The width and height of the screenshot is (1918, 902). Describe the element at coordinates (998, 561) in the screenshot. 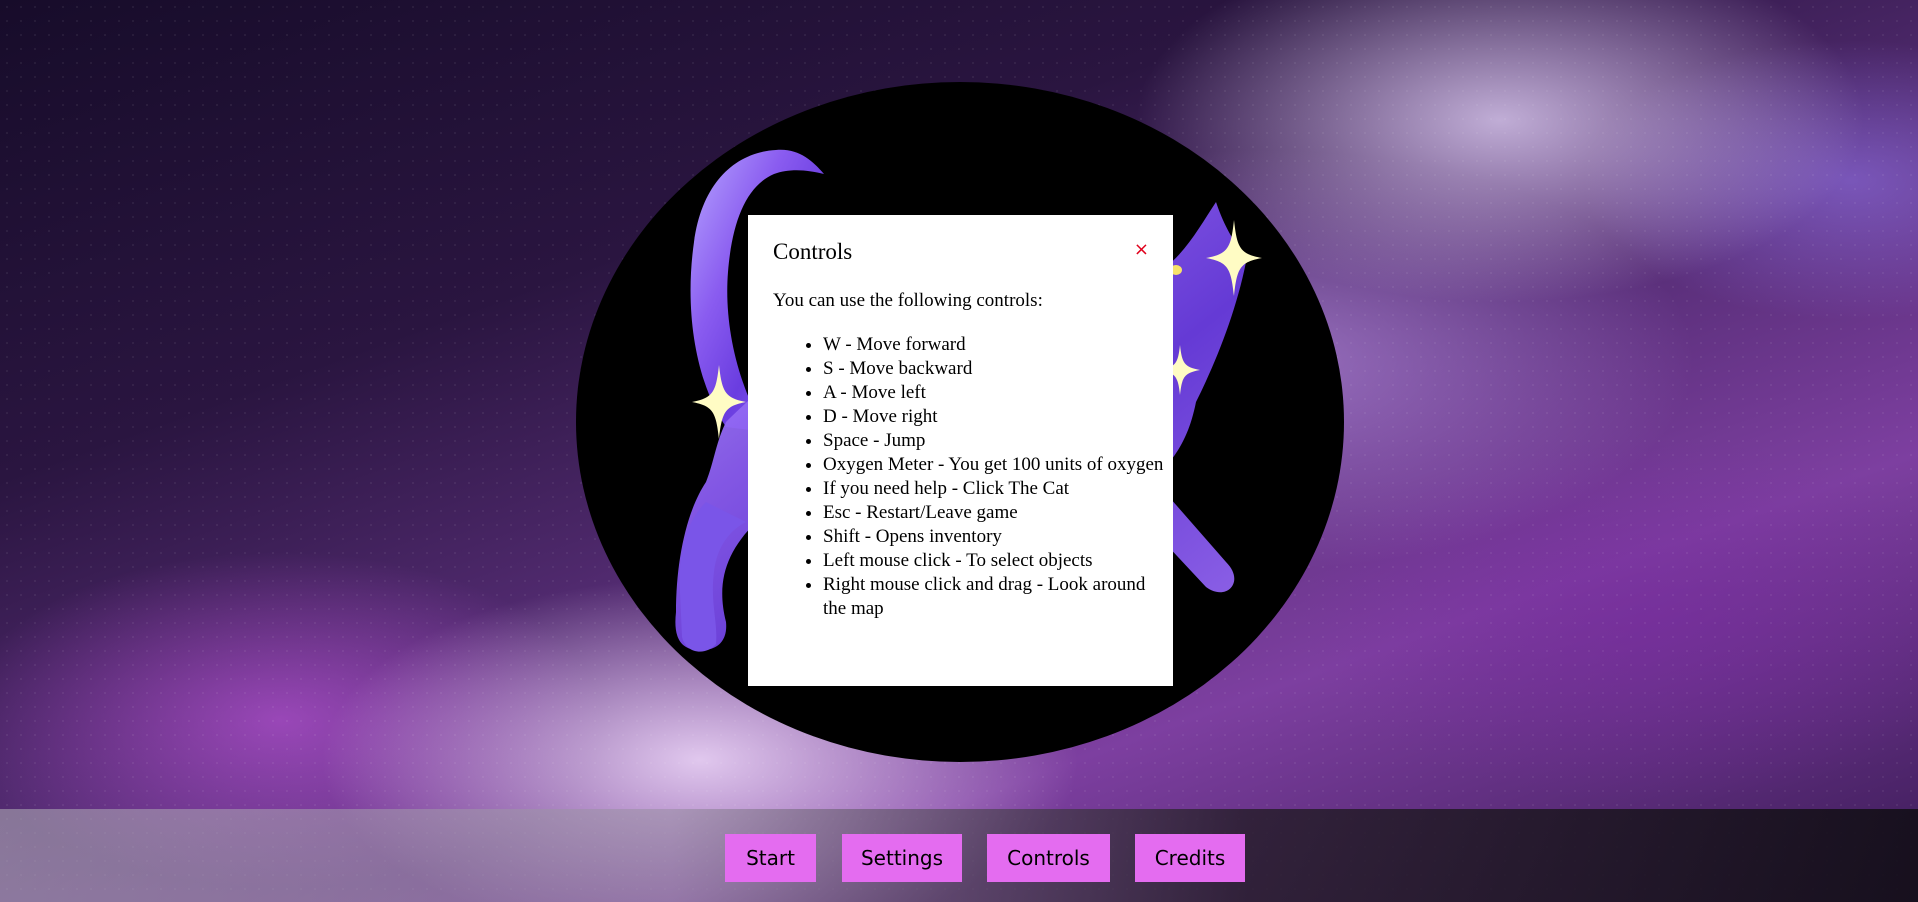

I see `list-item: Left mouse click - To select objects` at that location.